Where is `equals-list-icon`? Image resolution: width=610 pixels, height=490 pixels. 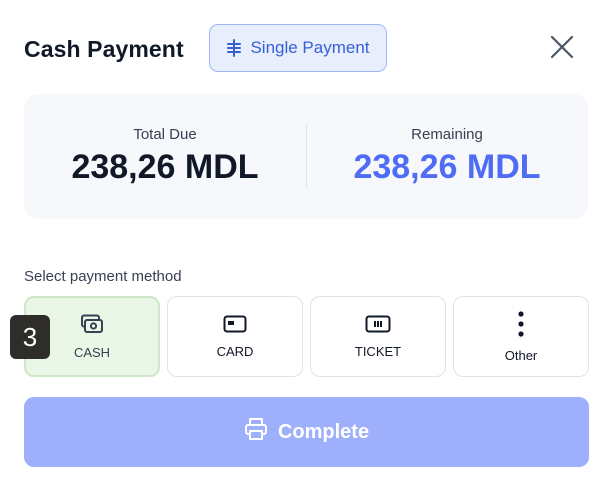 equals-list-icon is located at coordinates (234, 48).